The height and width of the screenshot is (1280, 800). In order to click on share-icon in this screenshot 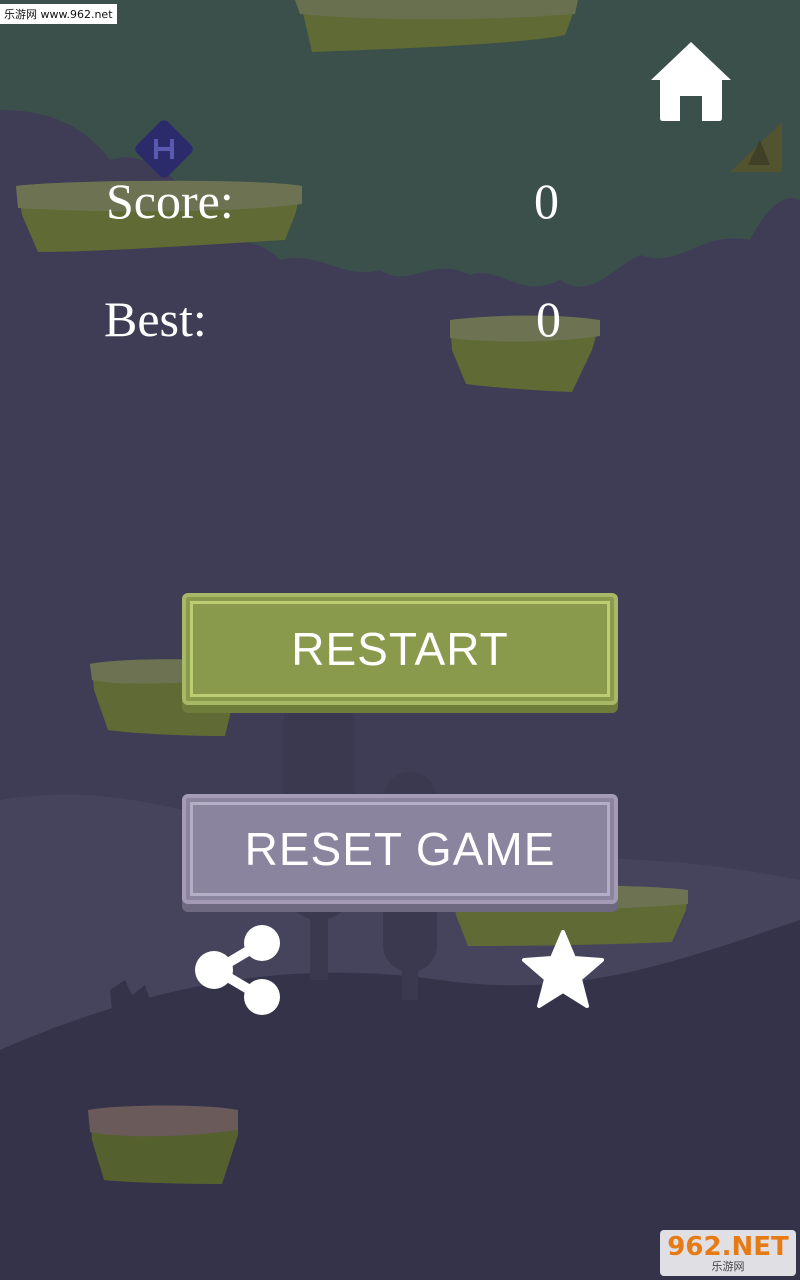, I will do `click(237, 970)`.